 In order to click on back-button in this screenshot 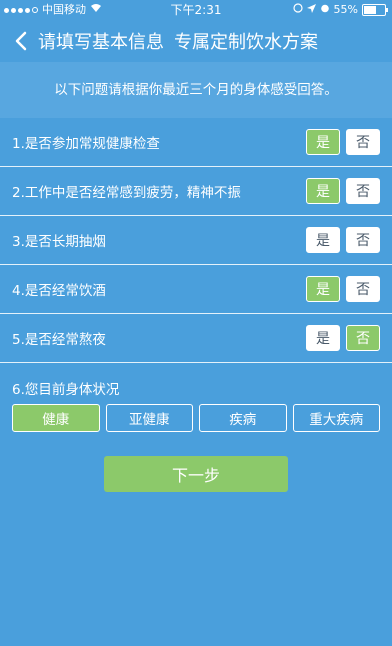, I will do `click(21, 41)`.